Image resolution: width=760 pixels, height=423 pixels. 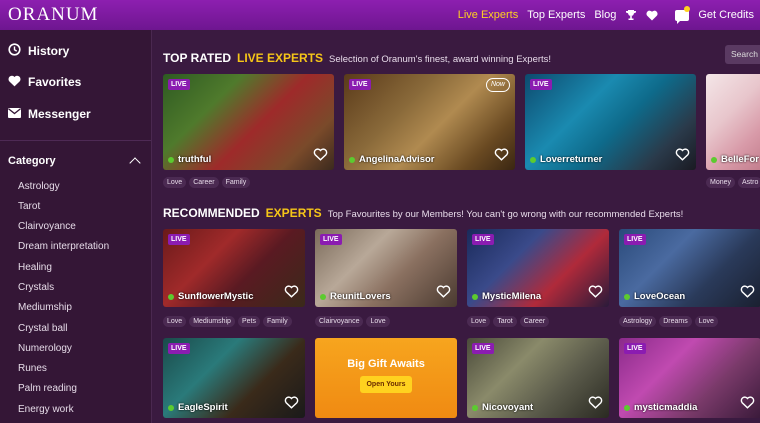 What do you see at coordinates (502, 407) in the screenshot?
I see `expert-name-row: Nicovoyant` at bounding box center [502, 407].